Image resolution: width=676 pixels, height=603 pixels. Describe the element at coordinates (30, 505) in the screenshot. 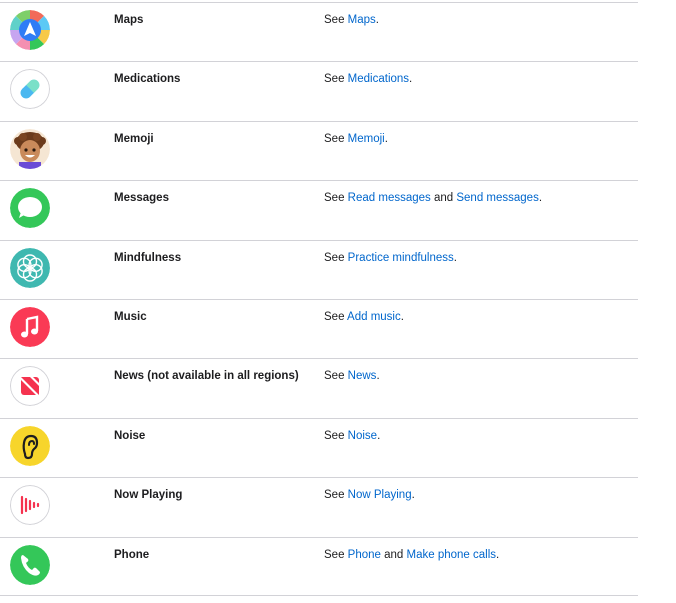

I see `now-playing-icon` at that location.